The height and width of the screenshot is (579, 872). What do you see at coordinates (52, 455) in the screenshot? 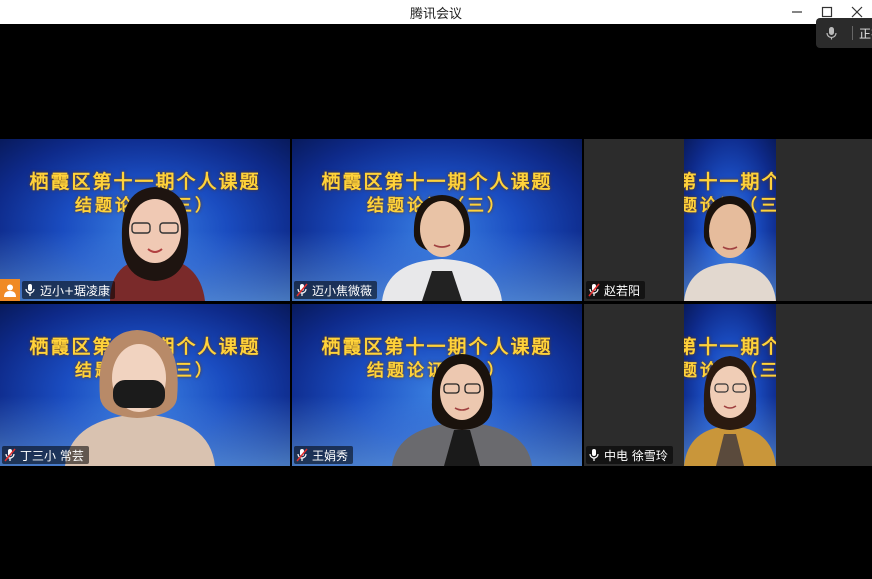
I see `participant-name: 丁三小 常芸` at bounding box center [52, 455].